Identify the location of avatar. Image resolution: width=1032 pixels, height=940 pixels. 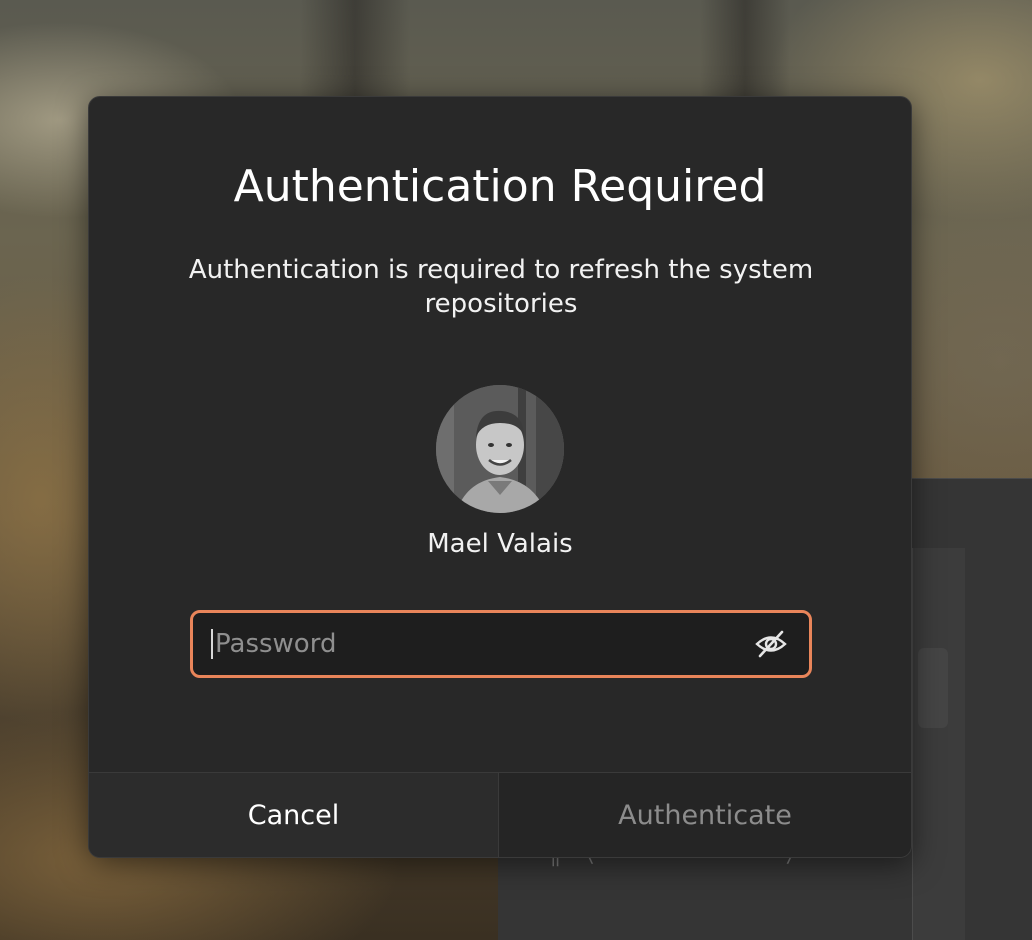
(500, 449).